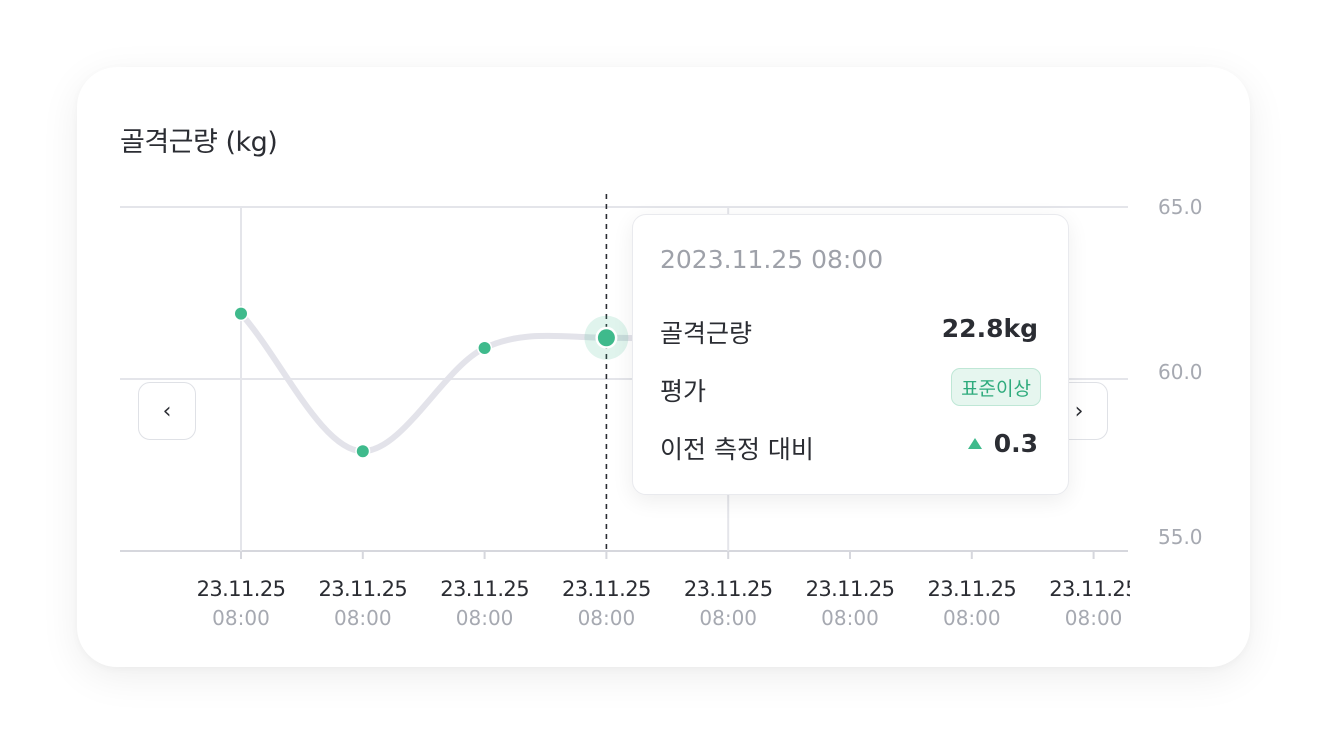 The height and width of the screenshot is (755, 1327). What do you see at coordinates (706, 333) in the screenshot?
I see `tooltip-muscle-label: 골격근량` at bounding box center [706, 333].